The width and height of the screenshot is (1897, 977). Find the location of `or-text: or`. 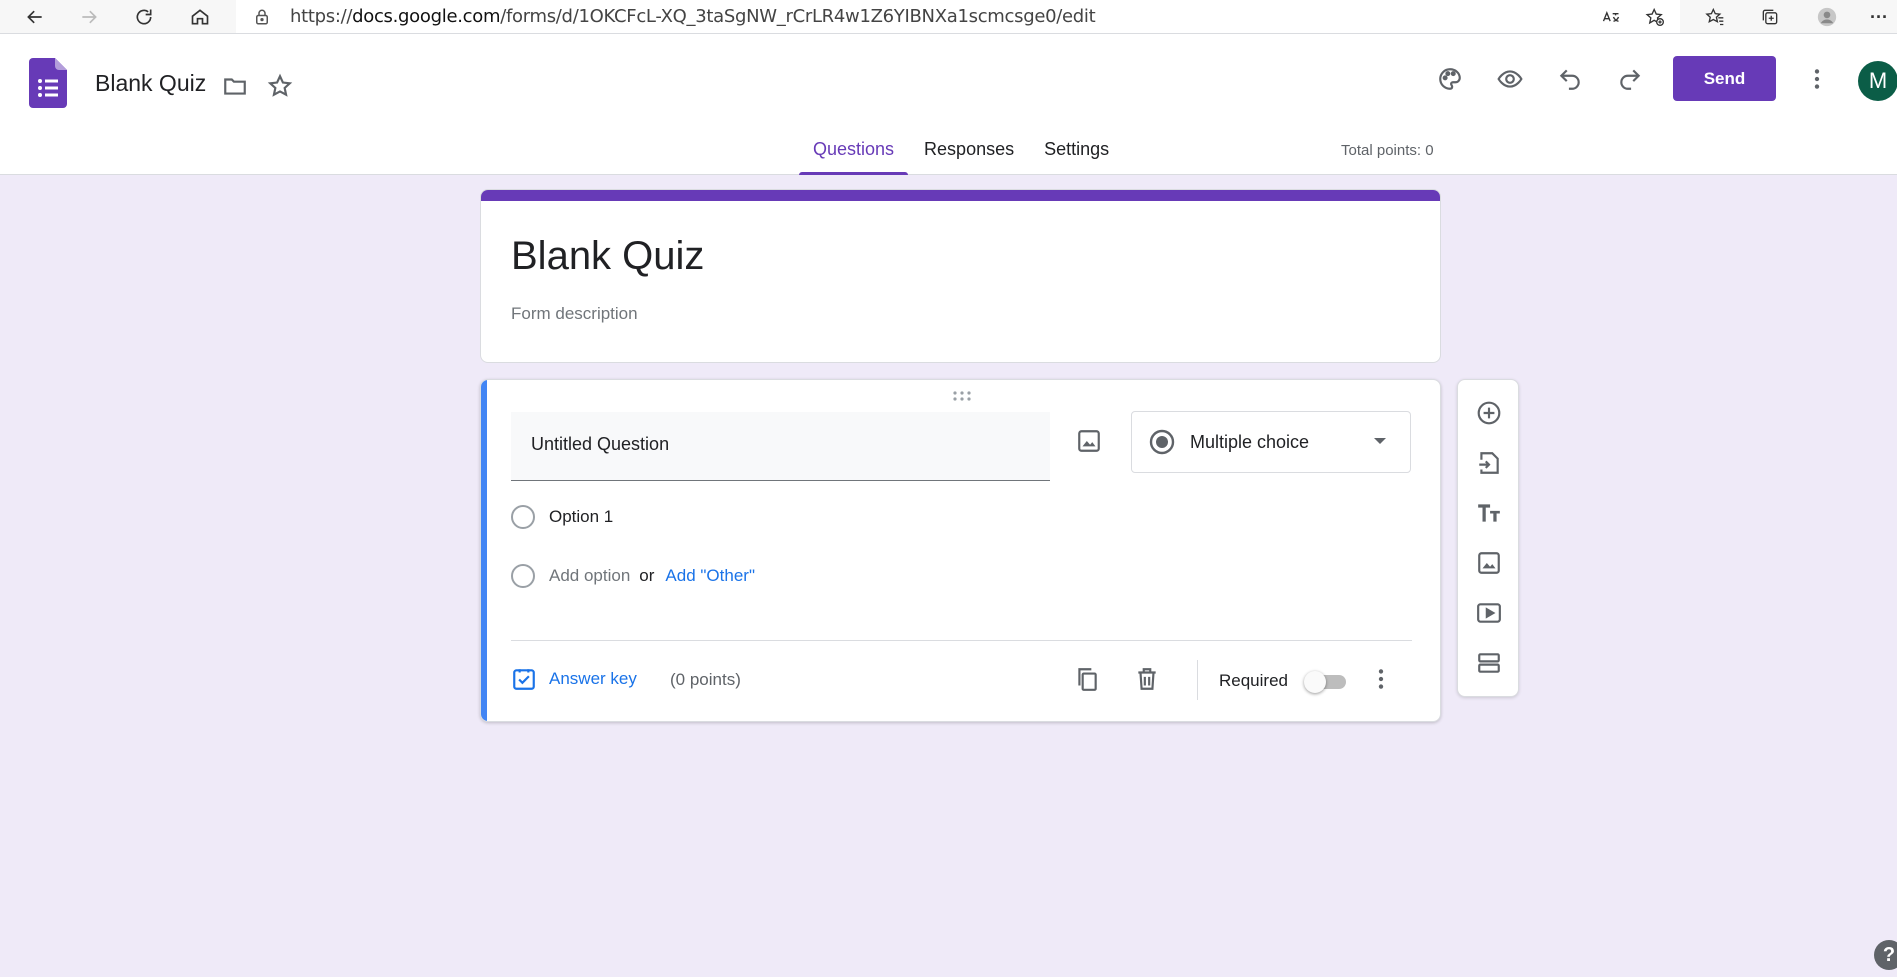

or-text: or is located at coordinates (647, 575).